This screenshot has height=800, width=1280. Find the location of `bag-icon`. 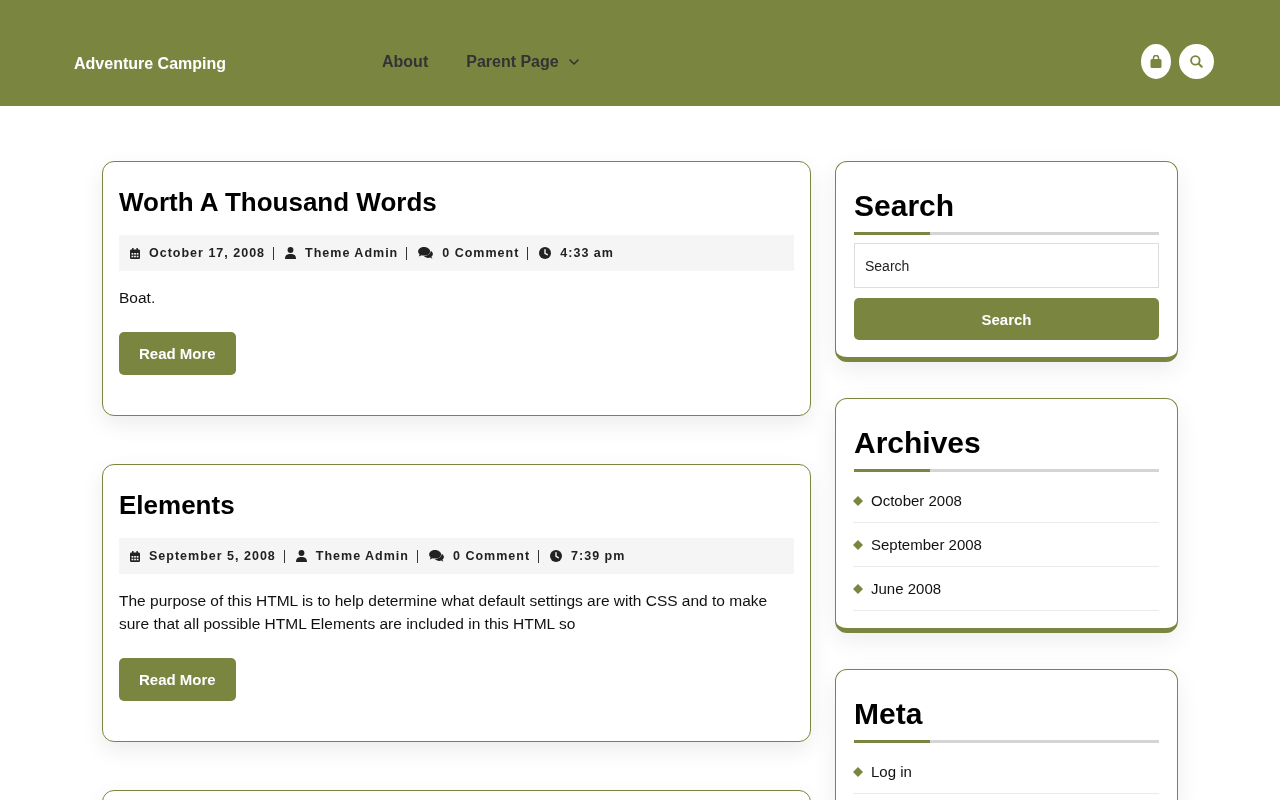

bag-icon is located at coordinates (1156, 61).